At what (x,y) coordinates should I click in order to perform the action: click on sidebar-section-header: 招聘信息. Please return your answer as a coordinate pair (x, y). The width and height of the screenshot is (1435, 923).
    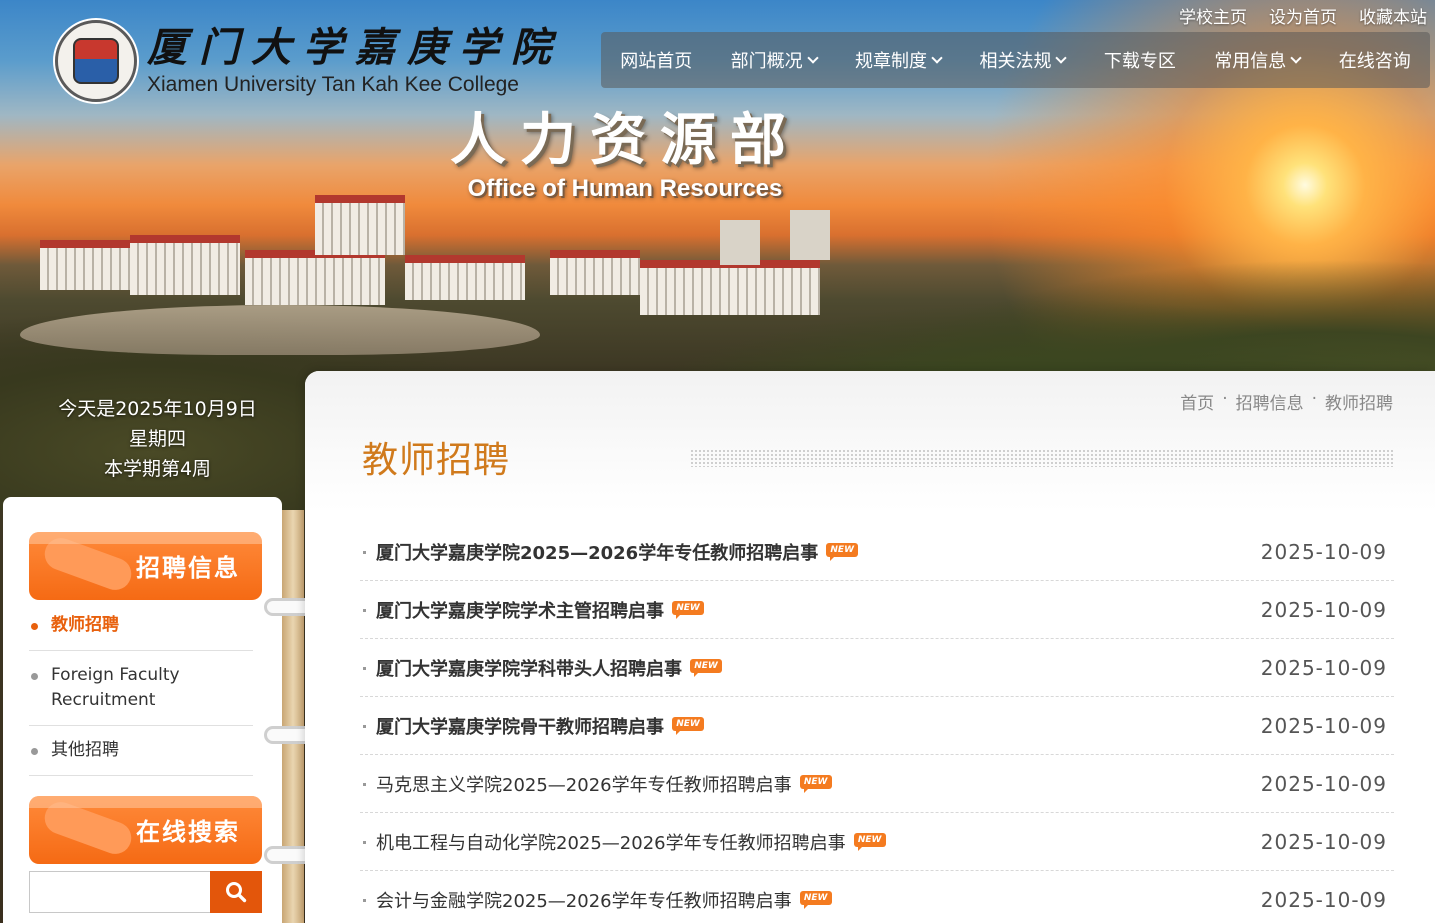
    Looking at the image, I should click on (145, 566).